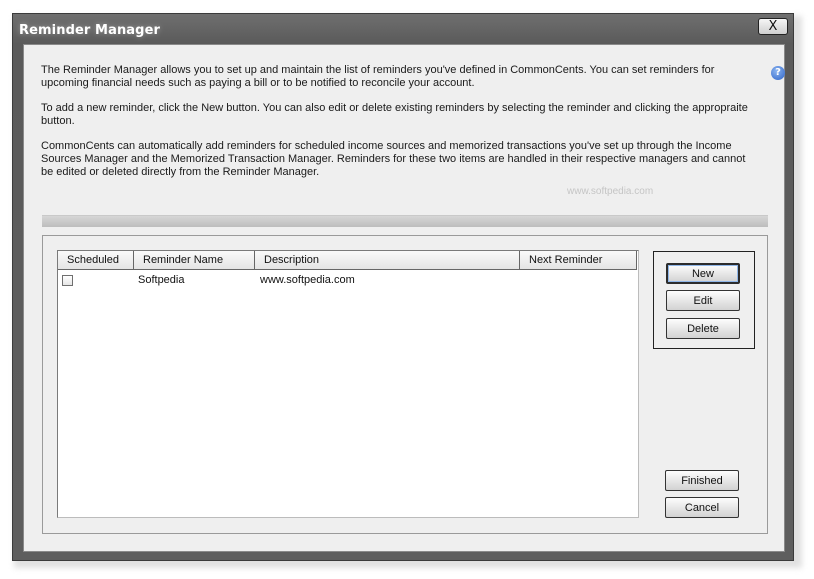  I want to click on column-header-next-reminder: Next Reminder, so click(578, 260).